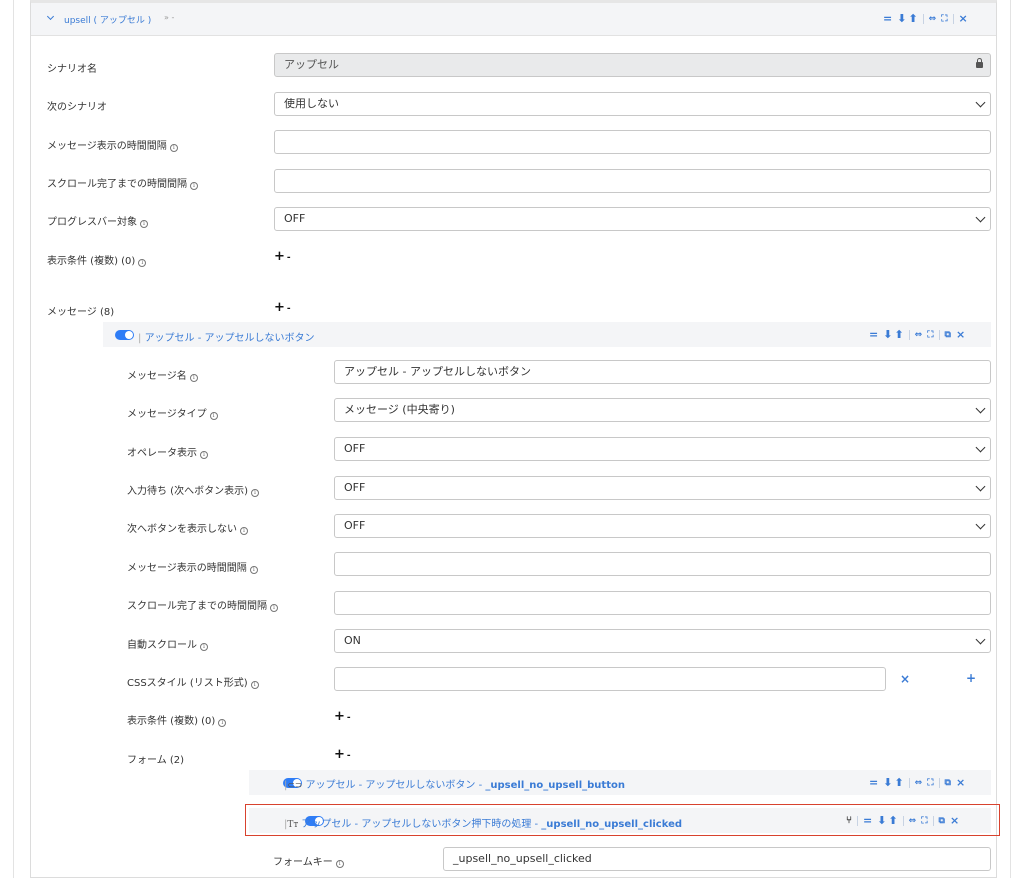 The image size is (1020, 878). Describe the element at coordinates (167, 643) in the screenshot. I see `autoscroll-label: 自動スクロール i` at that location.